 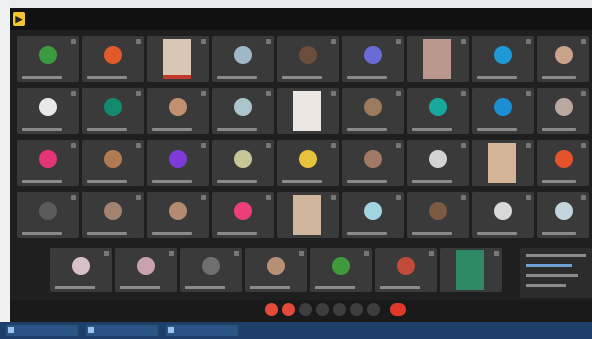 I want to click on share-screen-button, so click(x=305, y=309).